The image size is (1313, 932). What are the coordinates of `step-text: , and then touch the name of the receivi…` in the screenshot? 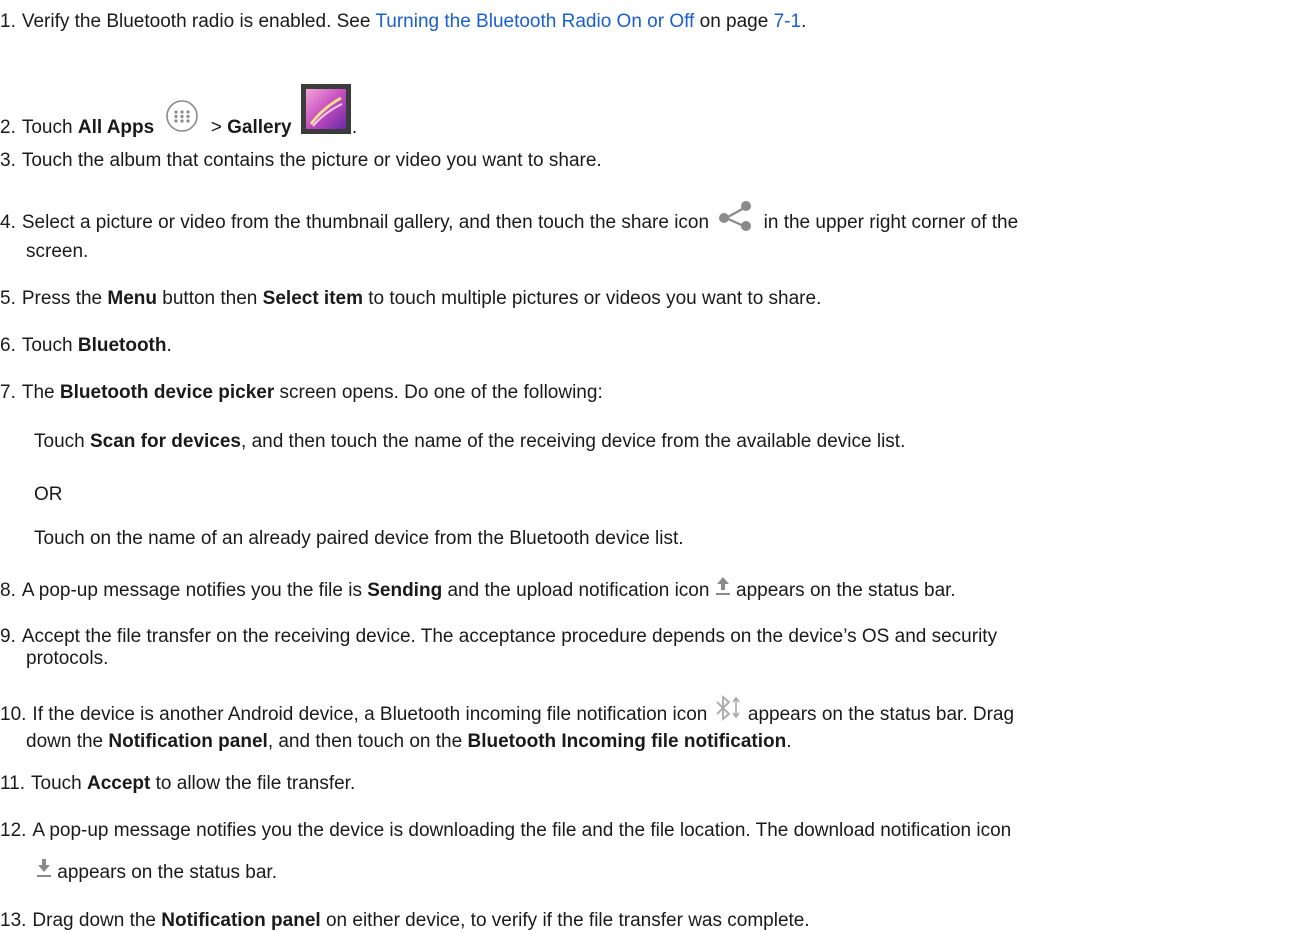 It's located at (573, 441).